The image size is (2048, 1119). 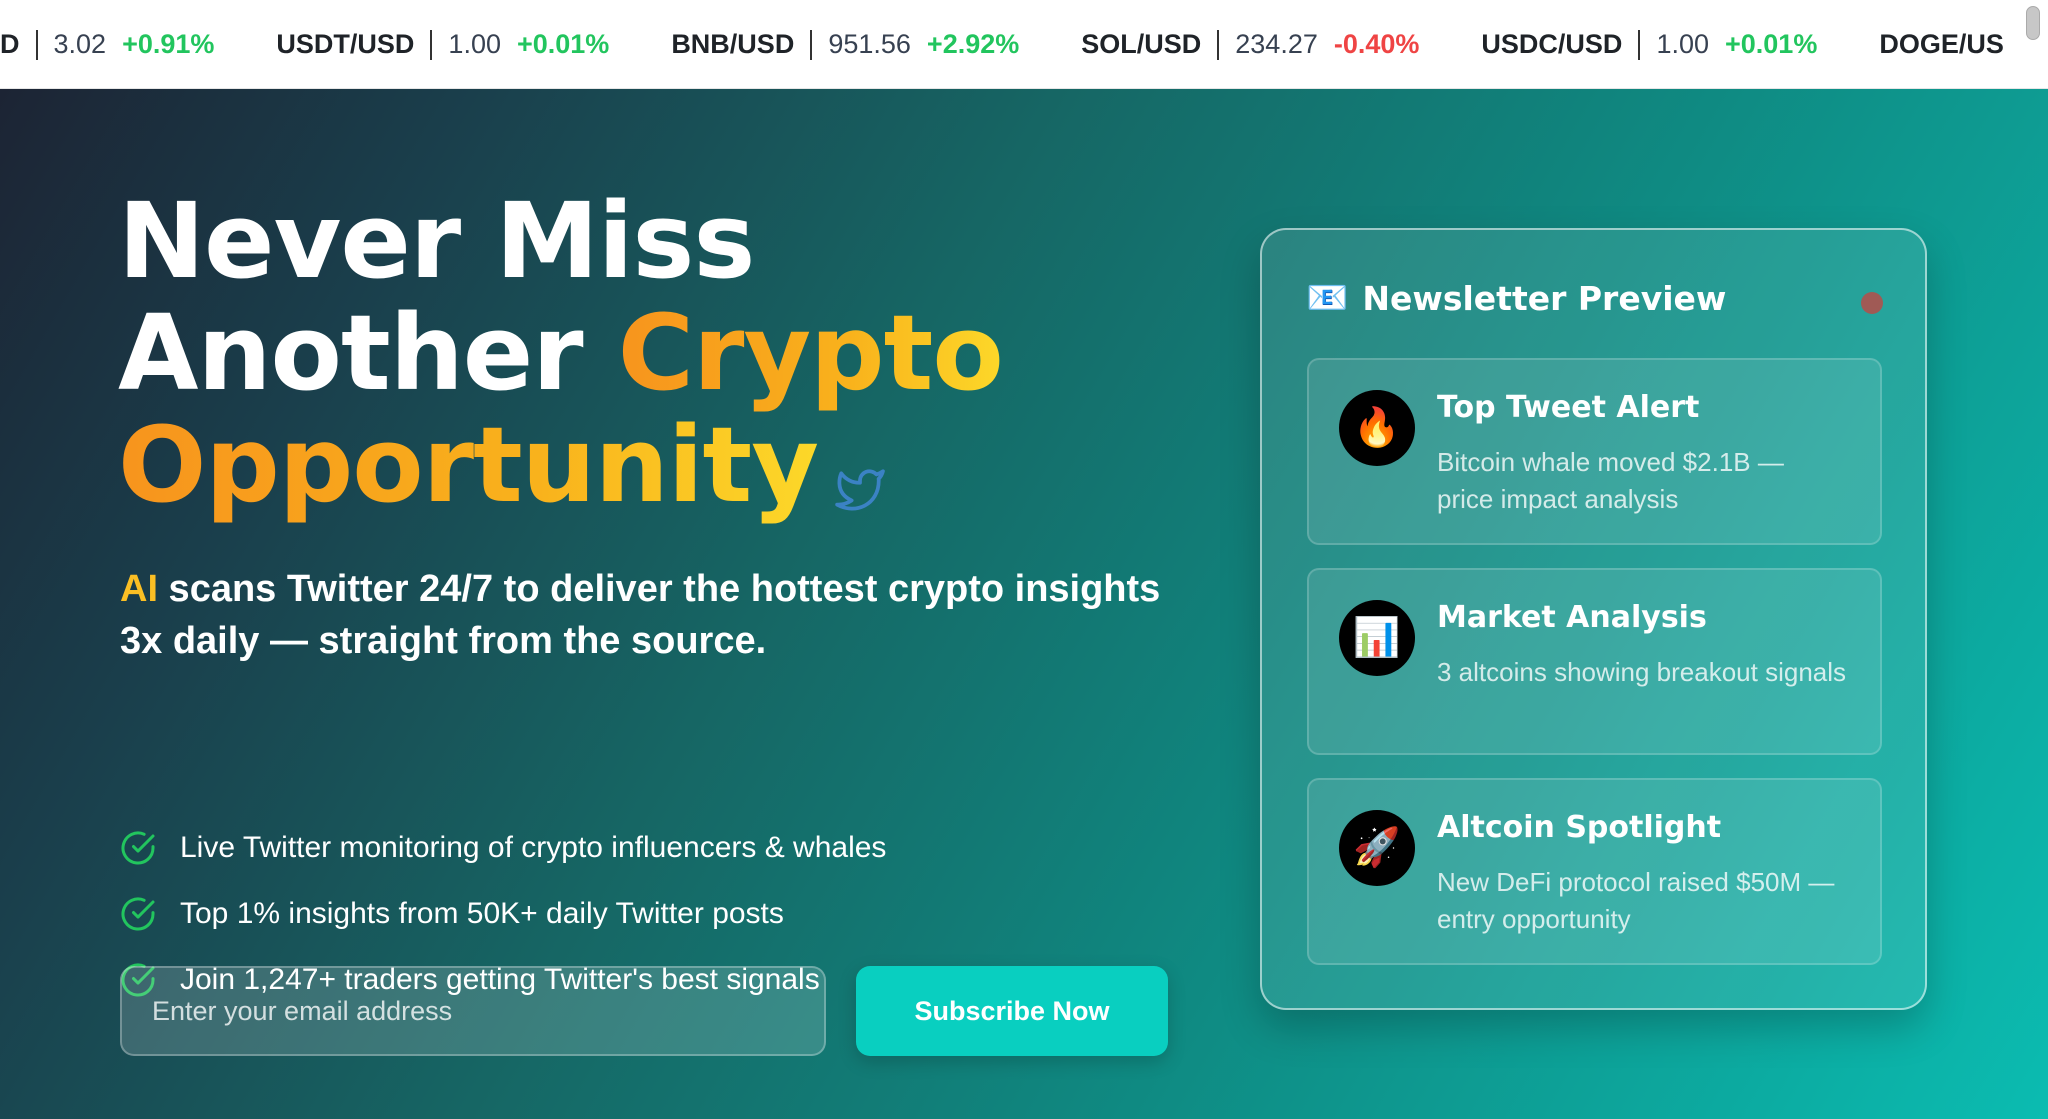 What do you see at coordinates (973, 44) in the screenshot?
I see `ticker-change: +2.92%` at bounding box center [973, 44].